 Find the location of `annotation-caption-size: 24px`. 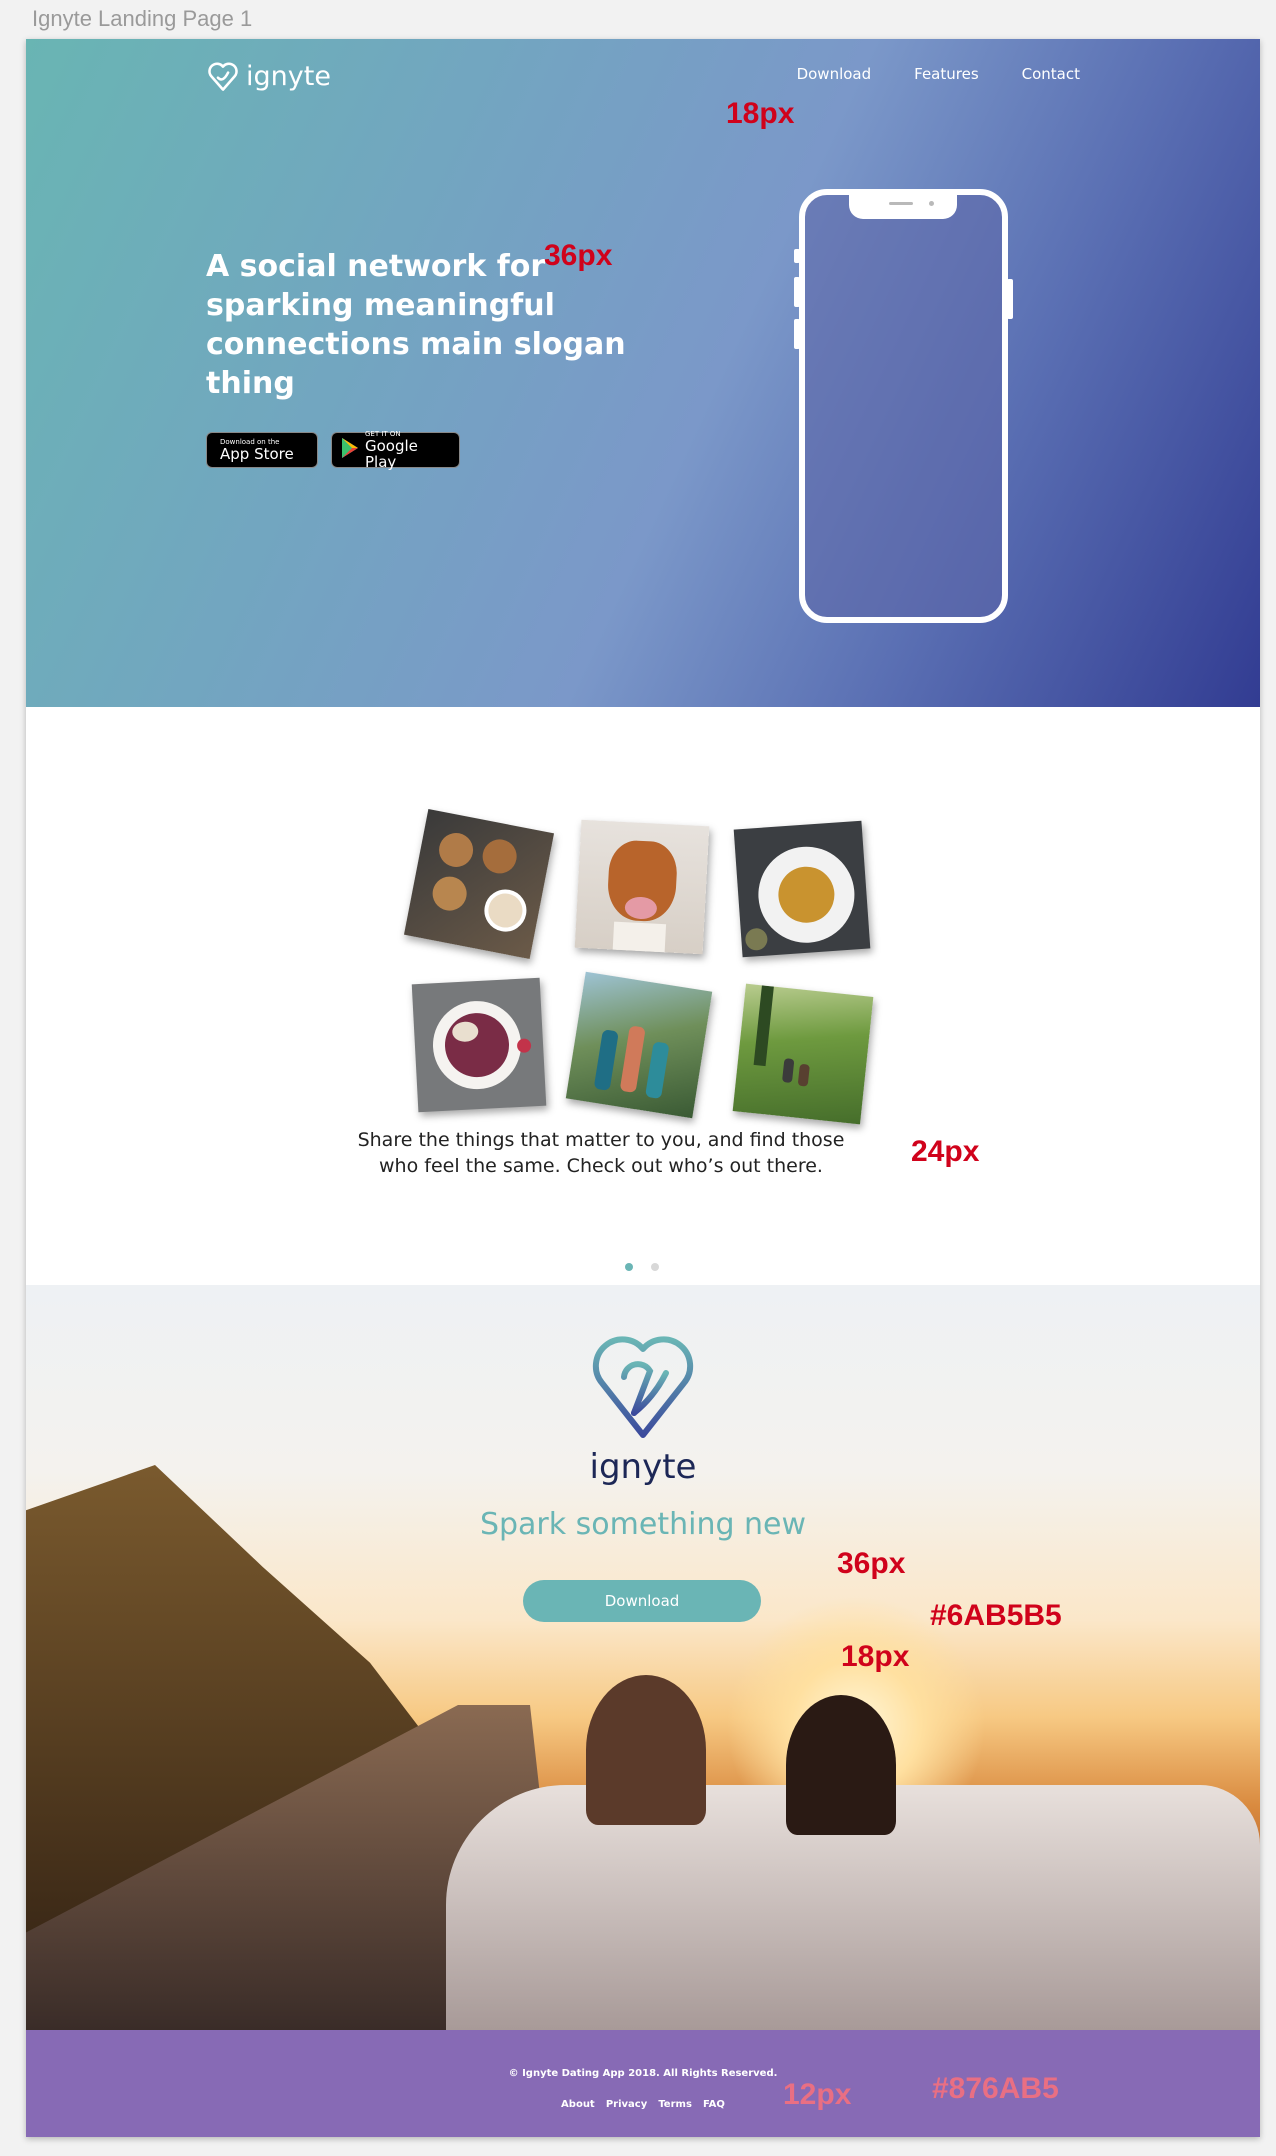

annotation-caption-size: 24px is located at coordinates (945, 1151).